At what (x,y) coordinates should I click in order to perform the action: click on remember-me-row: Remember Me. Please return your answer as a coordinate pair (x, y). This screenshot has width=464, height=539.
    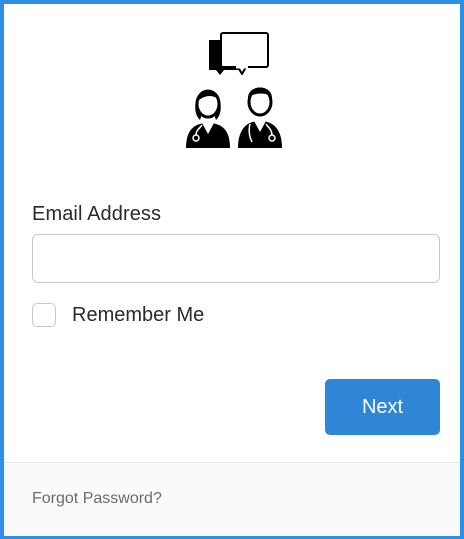
    Looking at the image, I should click on (118, 315).